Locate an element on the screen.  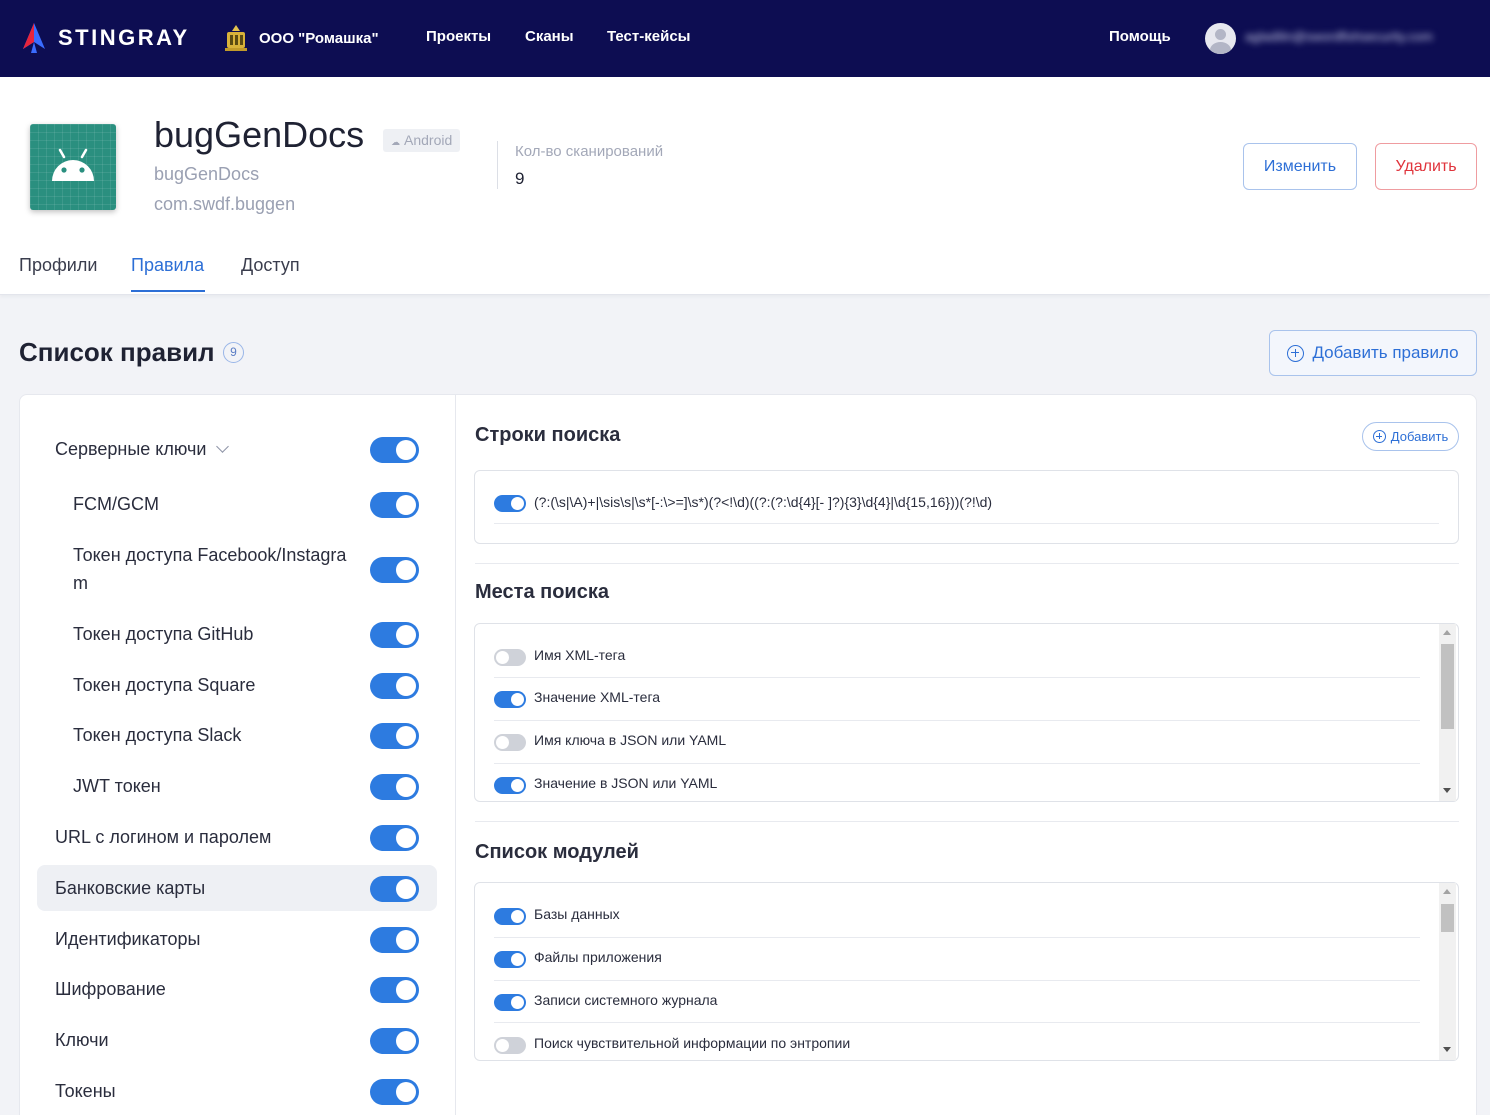
rules-count-badge: 9 is located at coordinates (233, 352).